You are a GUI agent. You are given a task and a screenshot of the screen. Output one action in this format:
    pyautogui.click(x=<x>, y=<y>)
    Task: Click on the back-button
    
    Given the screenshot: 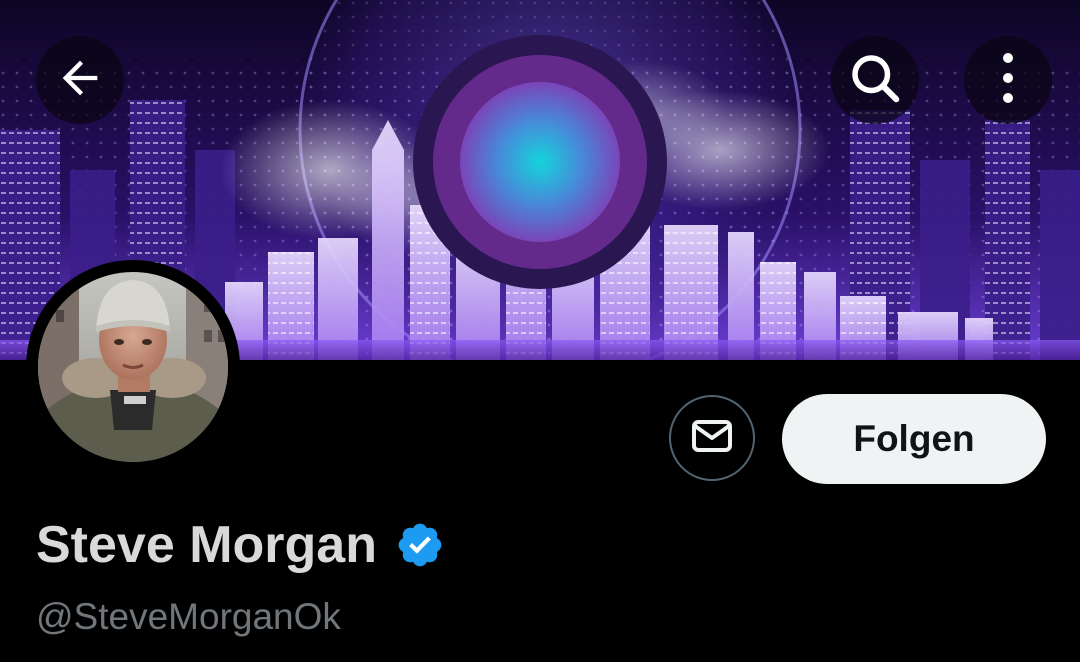 What is the action you would take?
    pyautogui.click(x=80, y=80)
    